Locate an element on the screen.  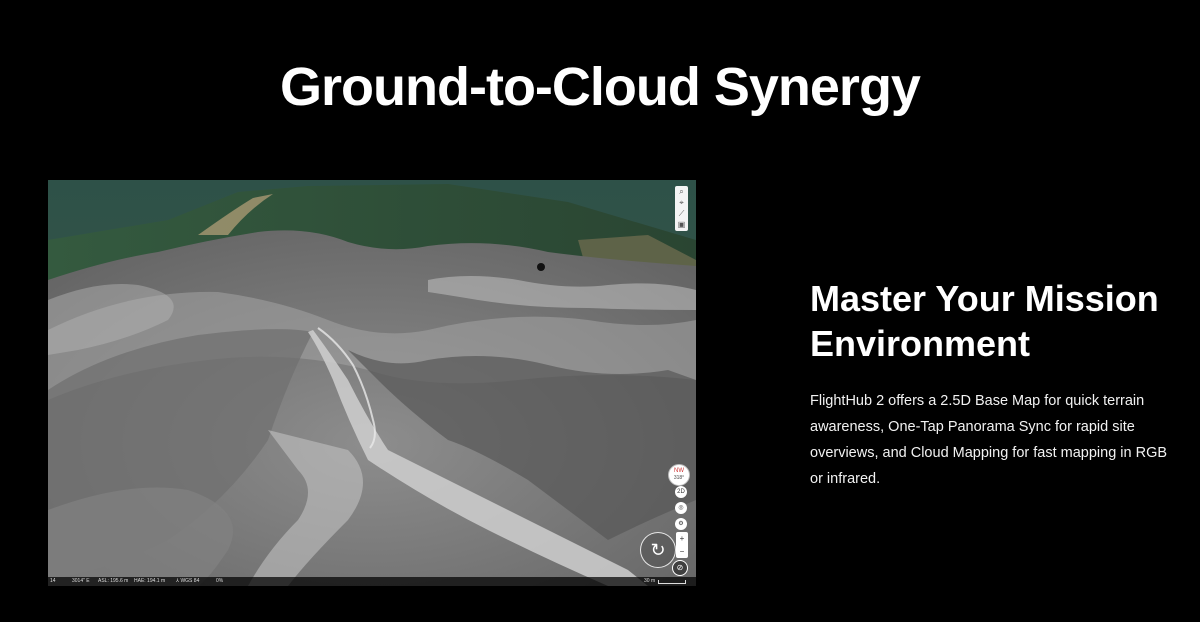
compass-heading: 318° is located at coordinates (679, 478).